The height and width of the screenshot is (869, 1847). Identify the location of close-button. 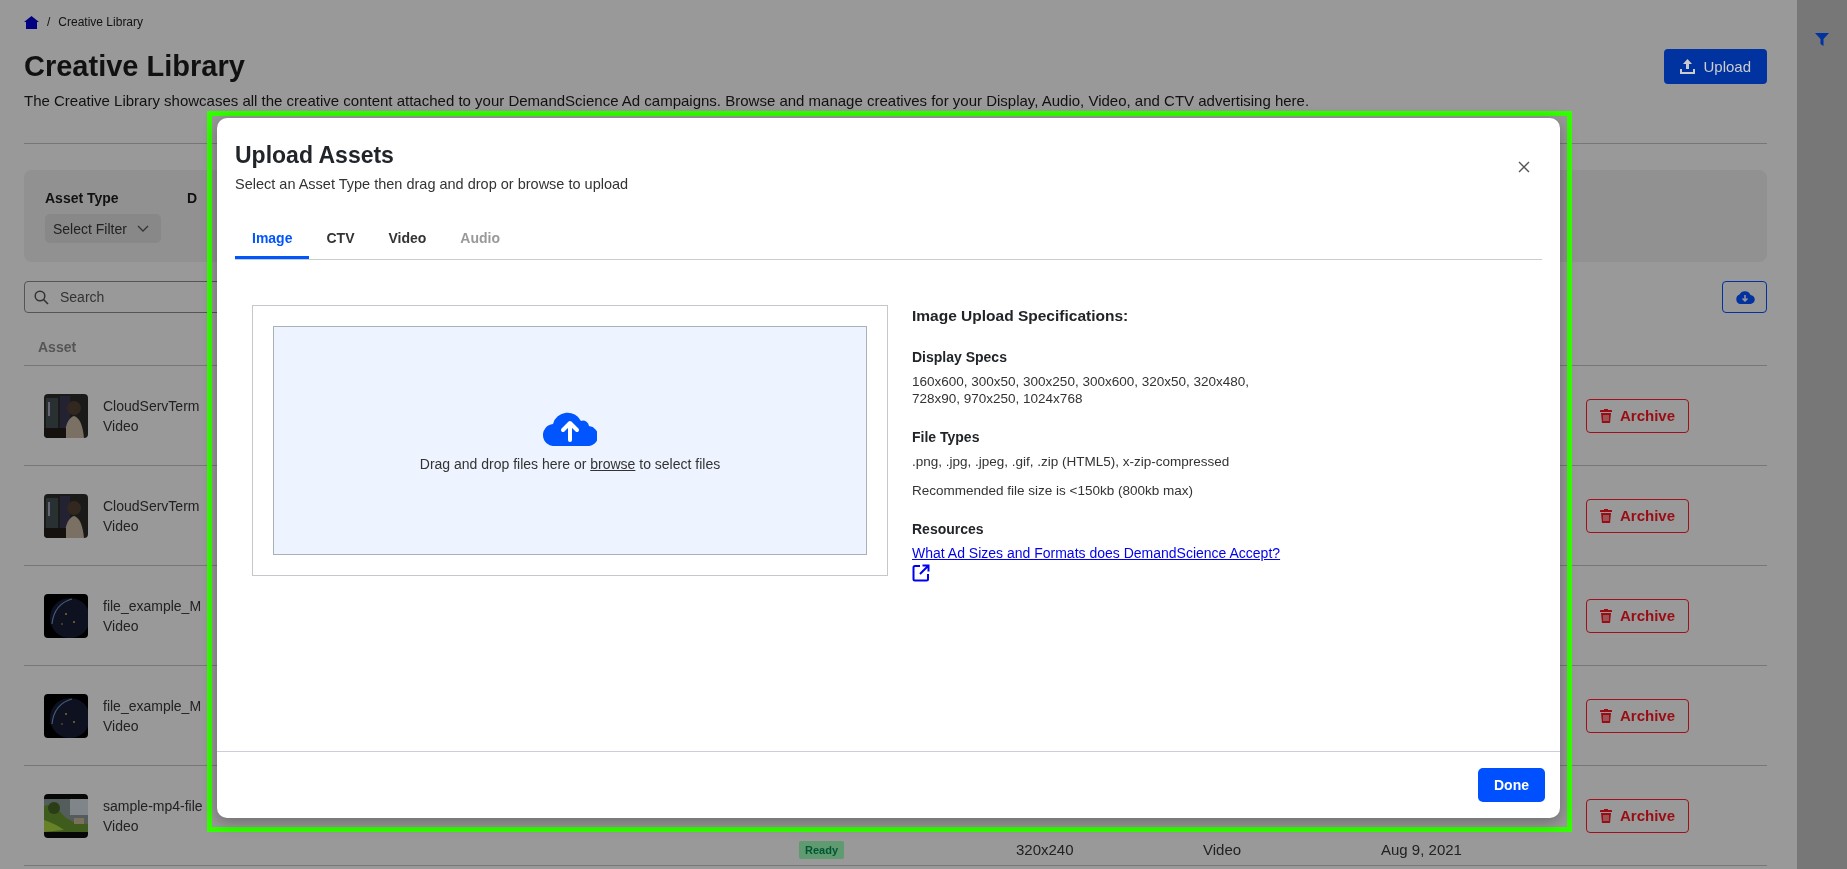
(1524, 167).